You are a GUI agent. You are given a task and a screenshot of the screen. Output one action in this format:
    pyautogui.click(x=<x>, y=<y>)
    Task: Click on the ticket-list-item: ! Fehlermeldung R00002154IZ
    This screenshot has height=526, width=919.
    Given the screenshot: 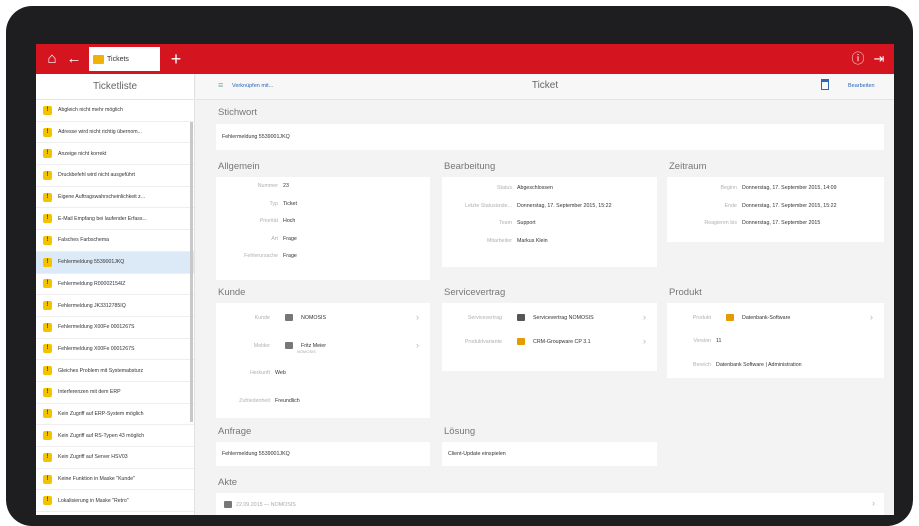 What is the action you would take?
    pyautogui.click(x=115, y=285)
    